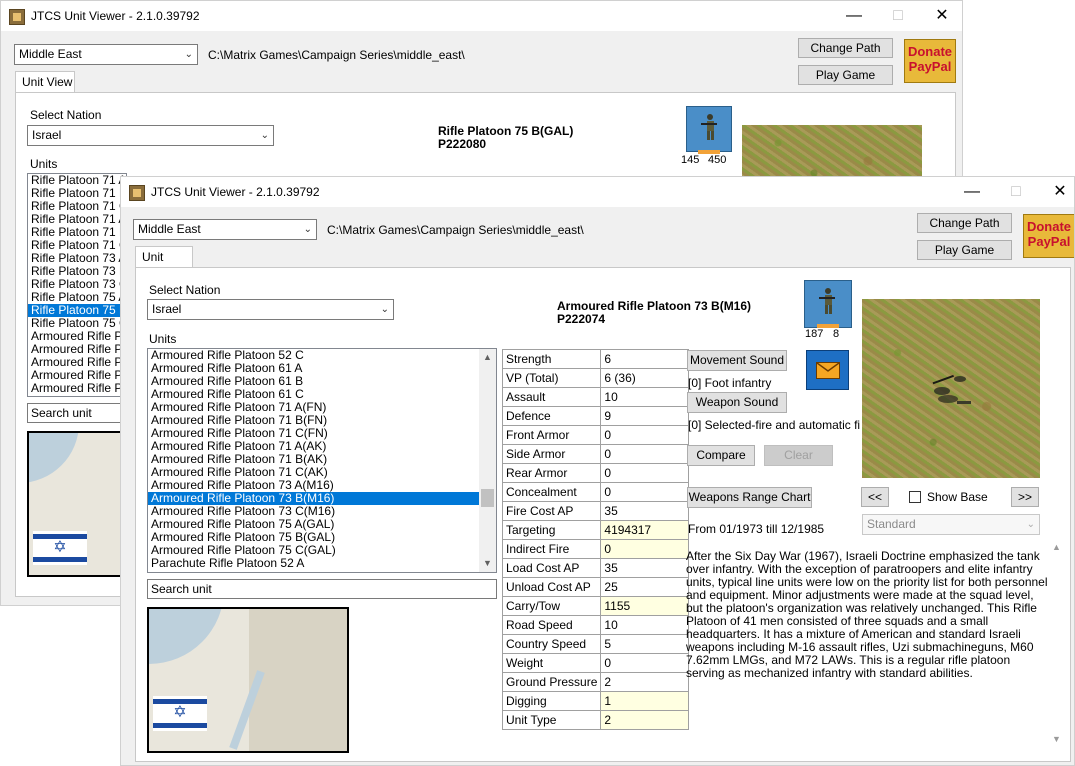 This screenshot has width=1075, height=766. Describe the element at coordinates (1025, 497) in the screenshot. I see `next-button: >>` at that location.